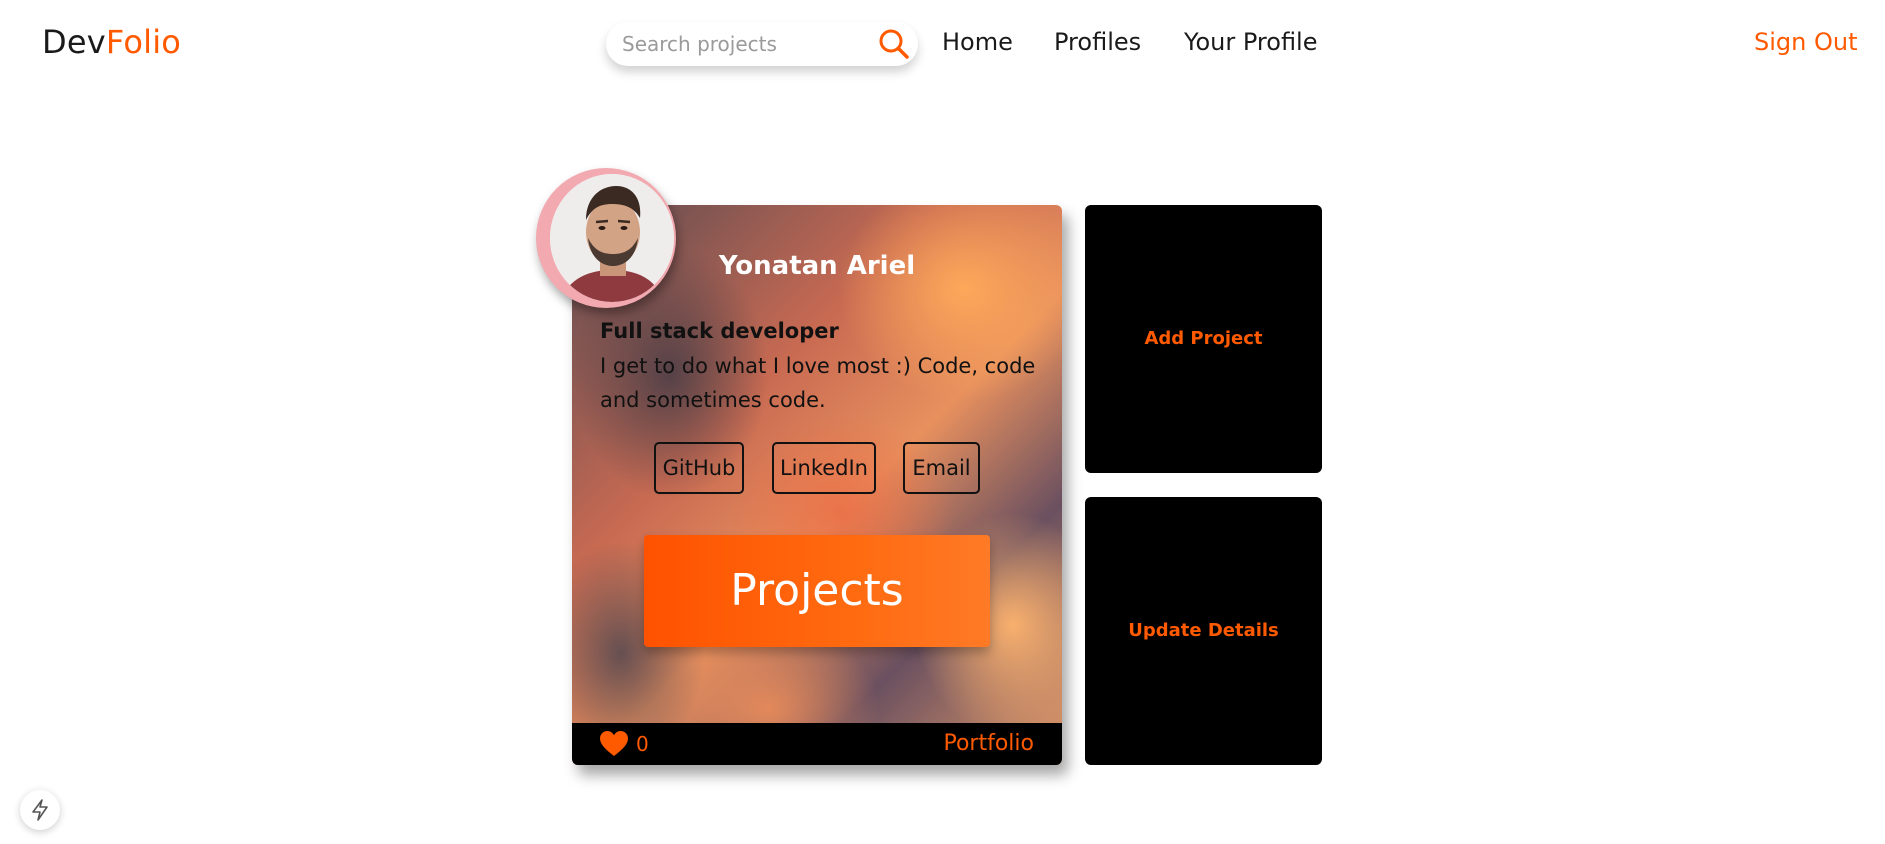 The width and height of the screenshot is (1885, 844). I want to click on card-footer: 0 Portfolio, so click(817, 744).